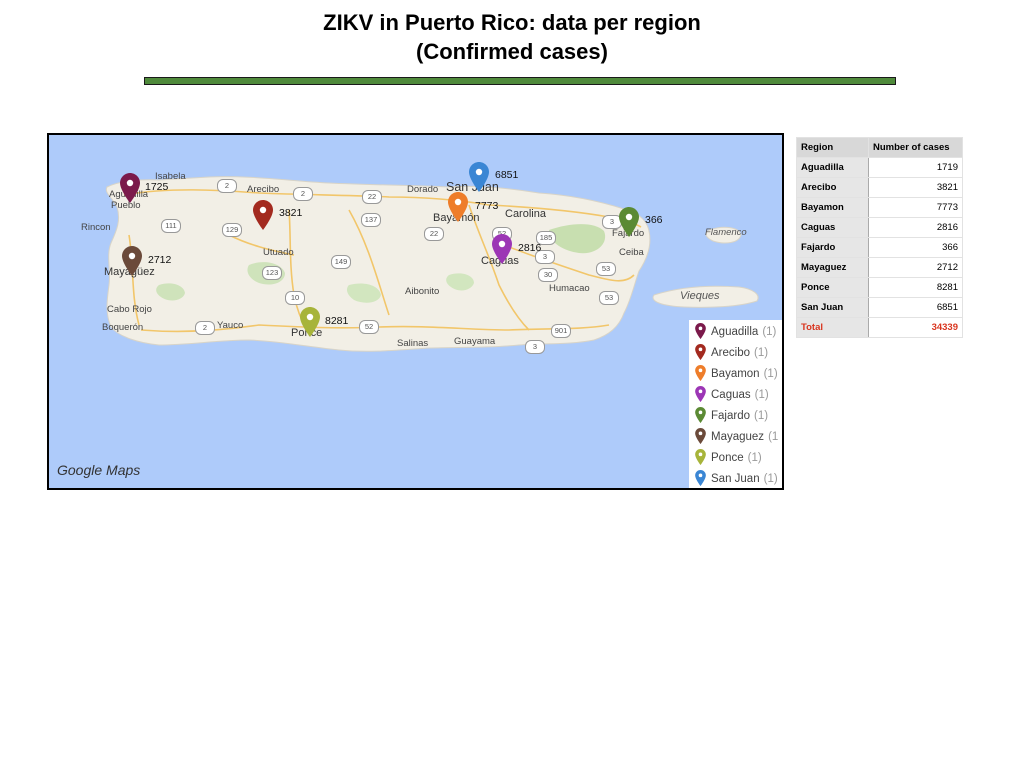 This screenshot has height=768, width=1024. I want to click on road-shield: 123, so click(272, 273).